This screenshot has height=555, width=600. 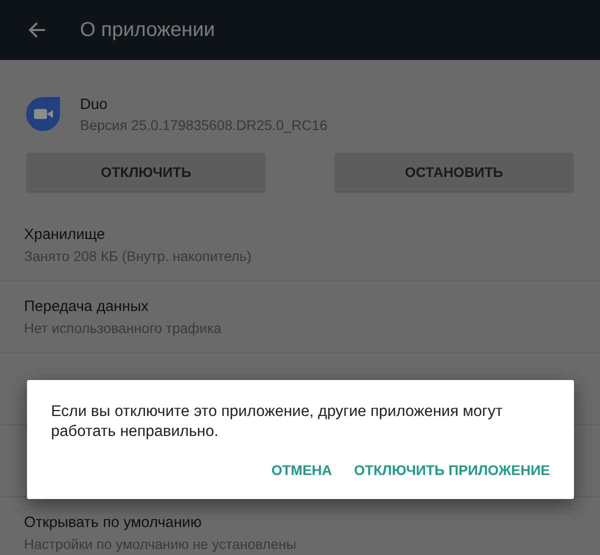 I want to click on screen-title: О приложении, so click(x=147, y=30).